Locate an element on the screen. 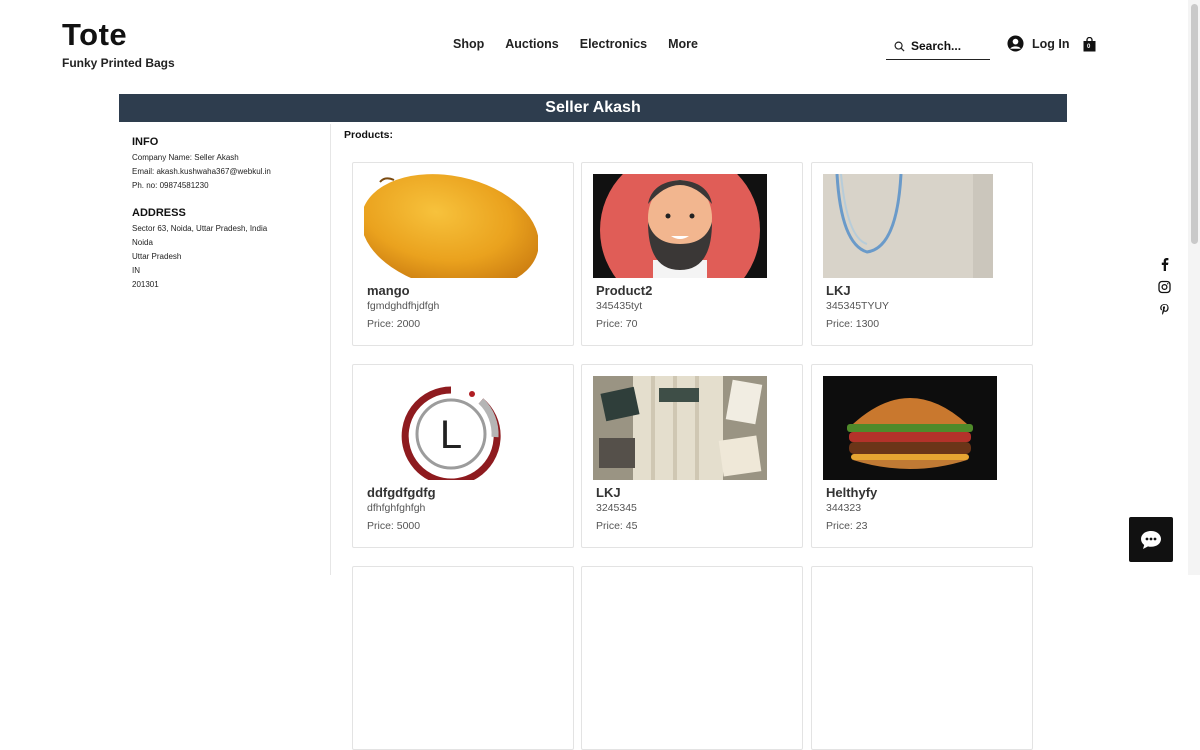  cart-count: 0 is located at coordinates (1089, 47).